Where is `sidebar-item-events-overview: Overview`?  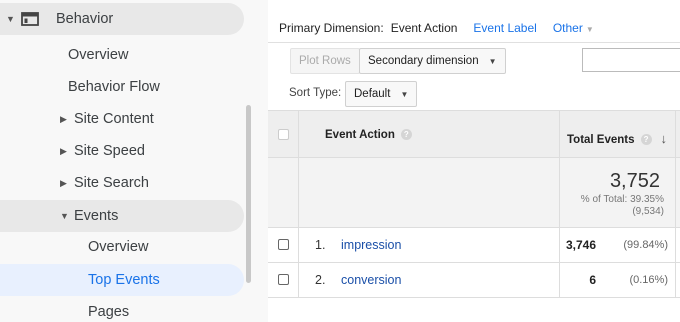 sidebar-item-events-overview: Overview is located at coordinates (118, 247).